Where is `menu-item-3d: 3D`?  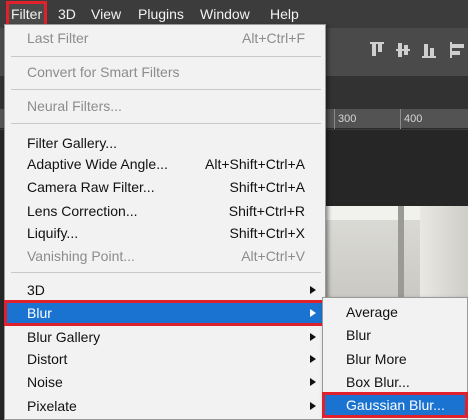 menu-item-3d: 3D is located at coordinates (165, 290).